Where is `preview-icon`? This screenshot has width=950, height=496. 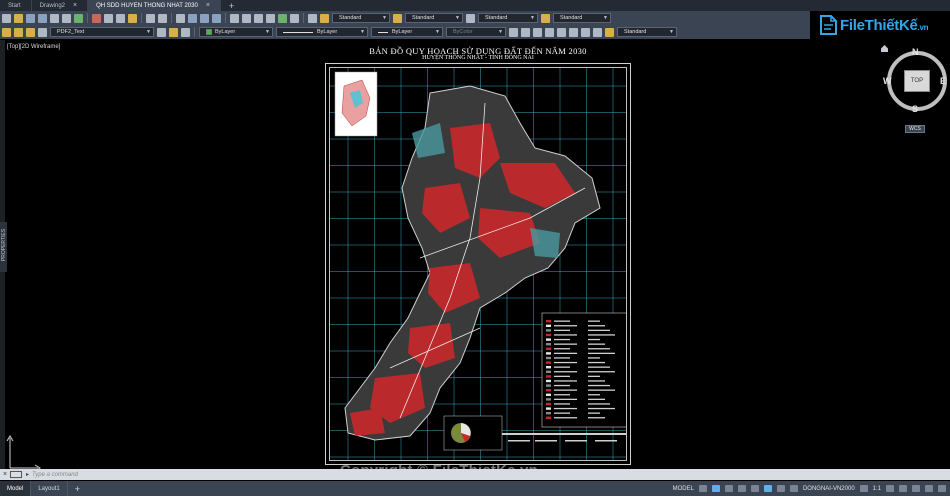
preview-icon is located at coordinates (66, 18).